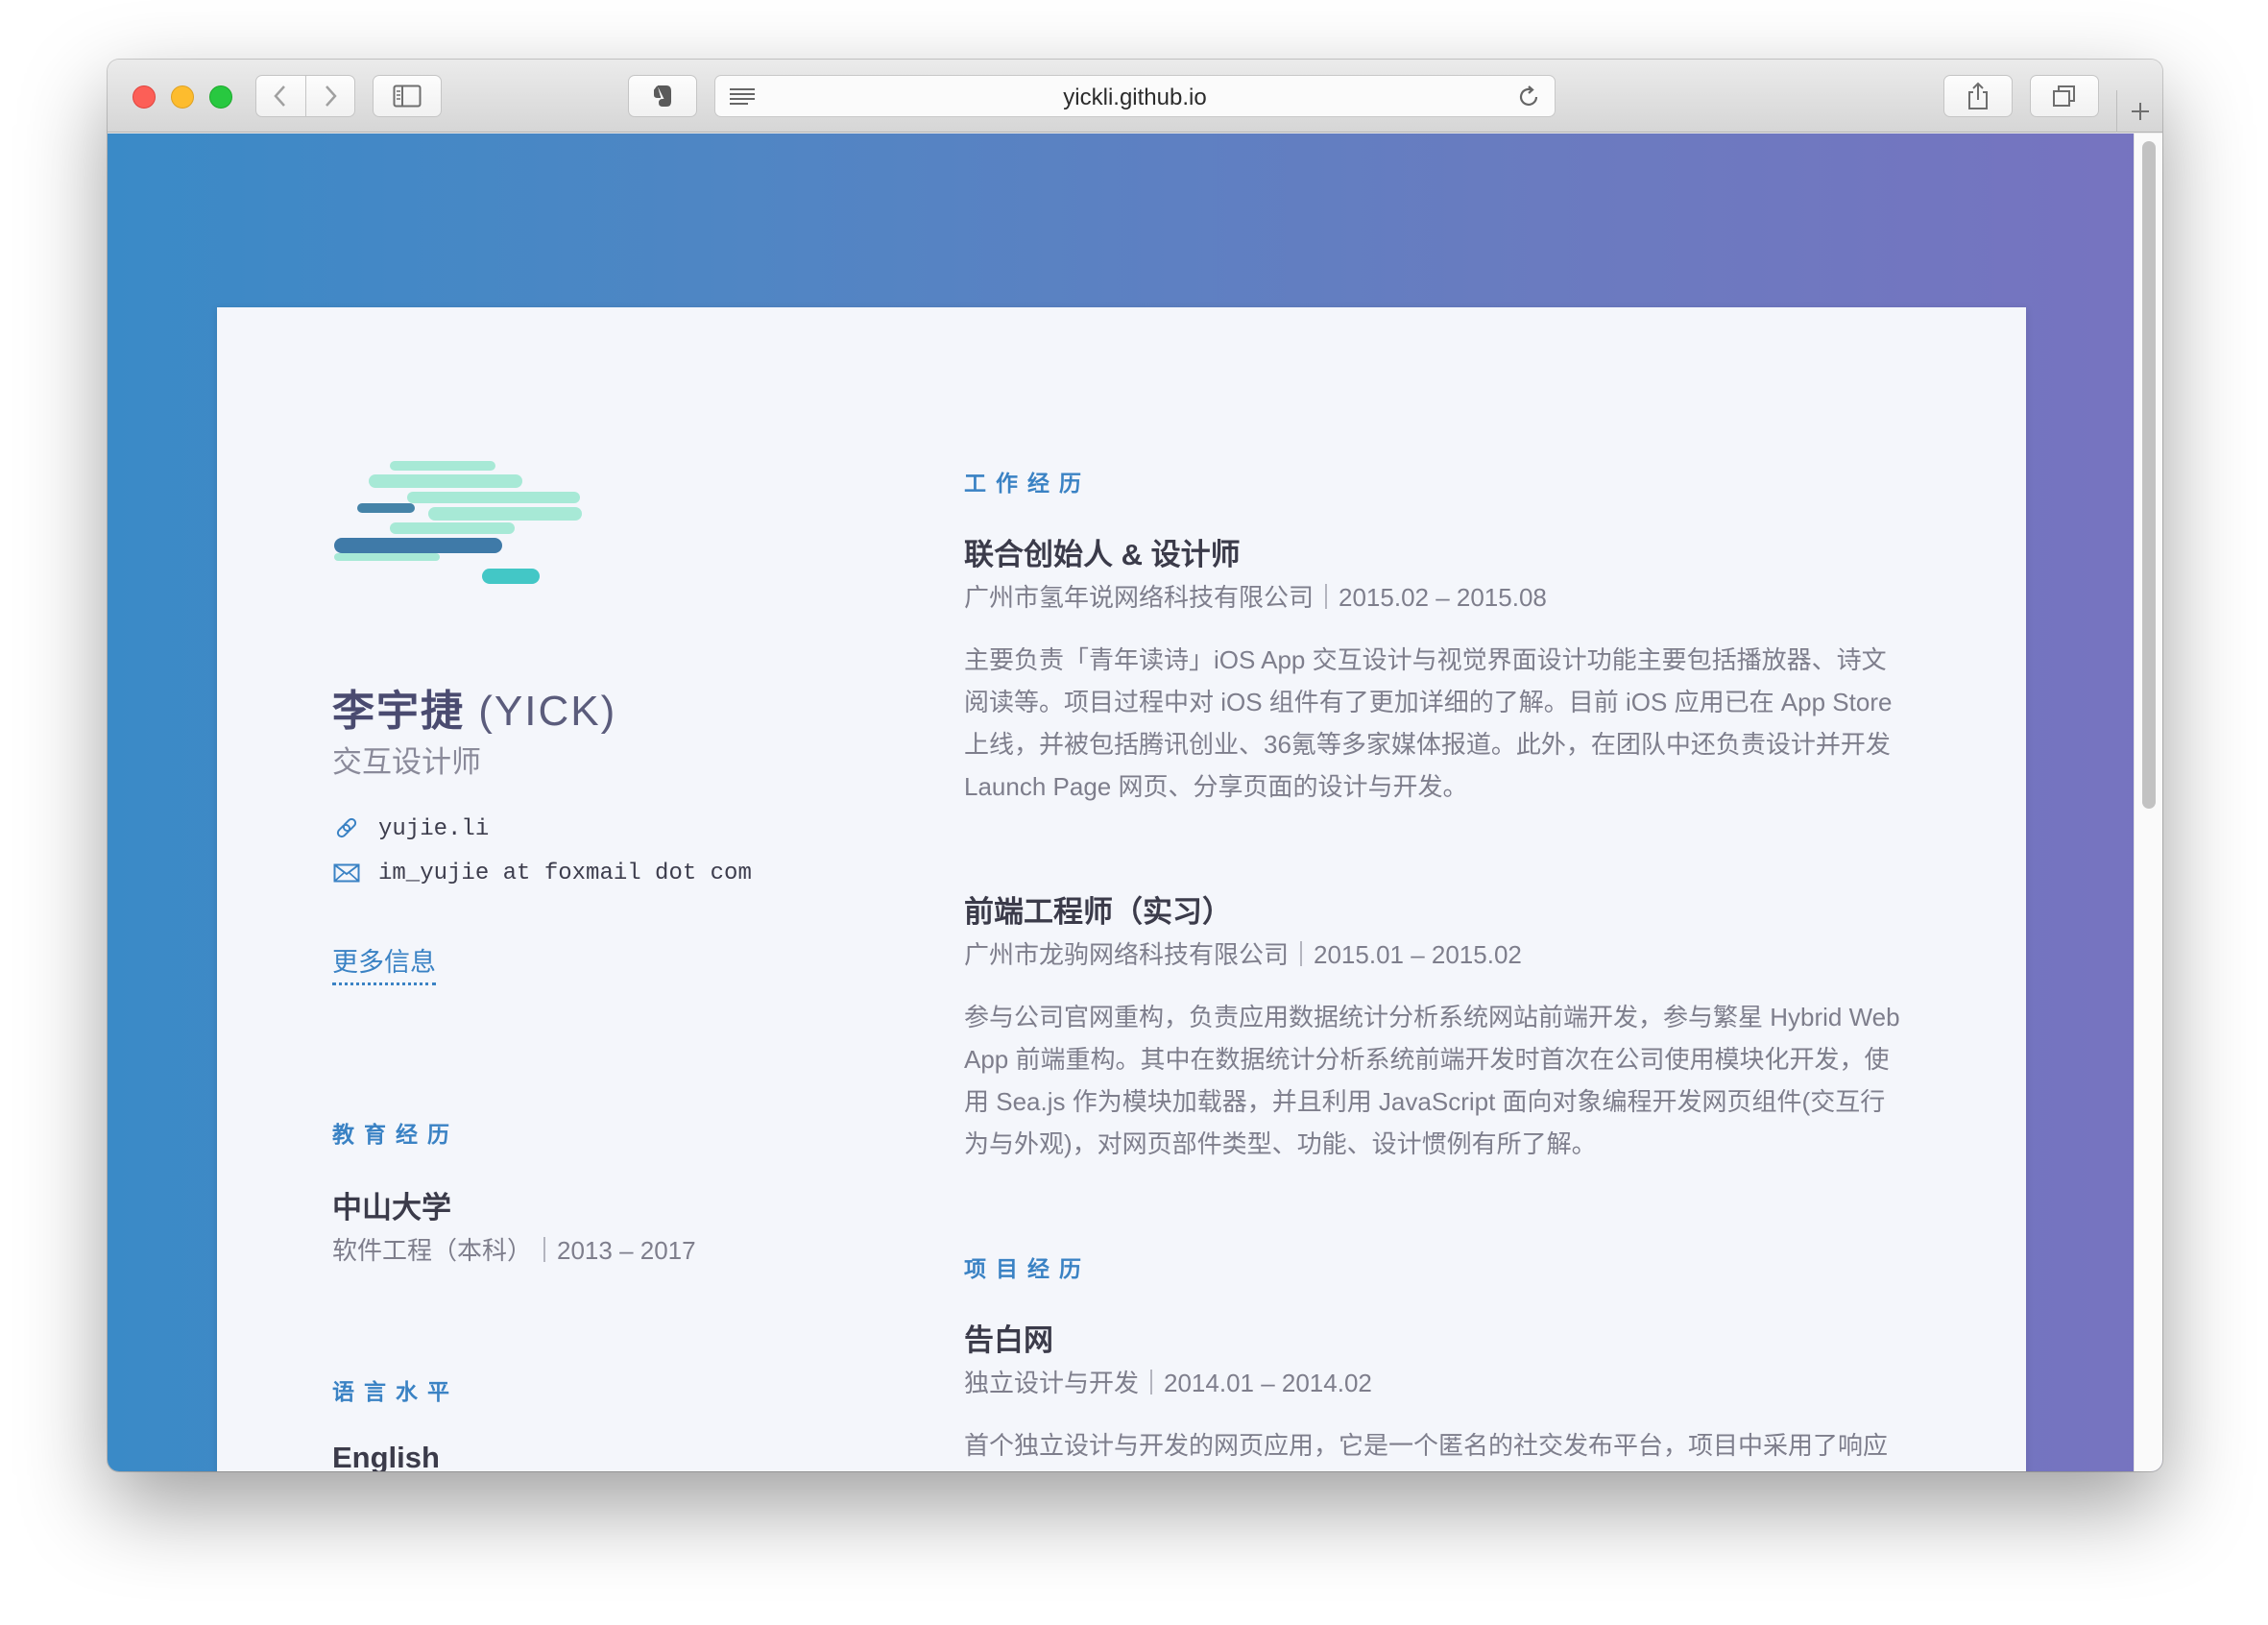  I want to click on name-chinese: 李宇捷, so click(398, 711).